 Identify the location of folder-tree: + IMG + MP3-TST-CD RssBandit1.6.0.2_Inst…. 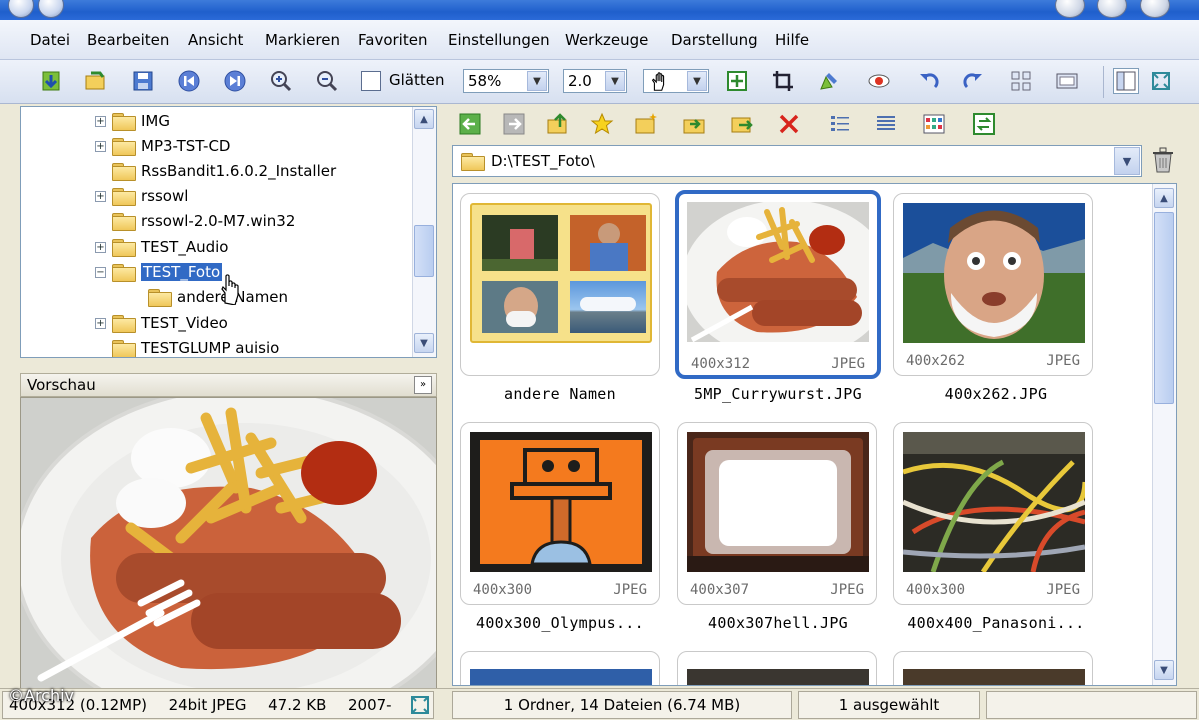
(228, 232).